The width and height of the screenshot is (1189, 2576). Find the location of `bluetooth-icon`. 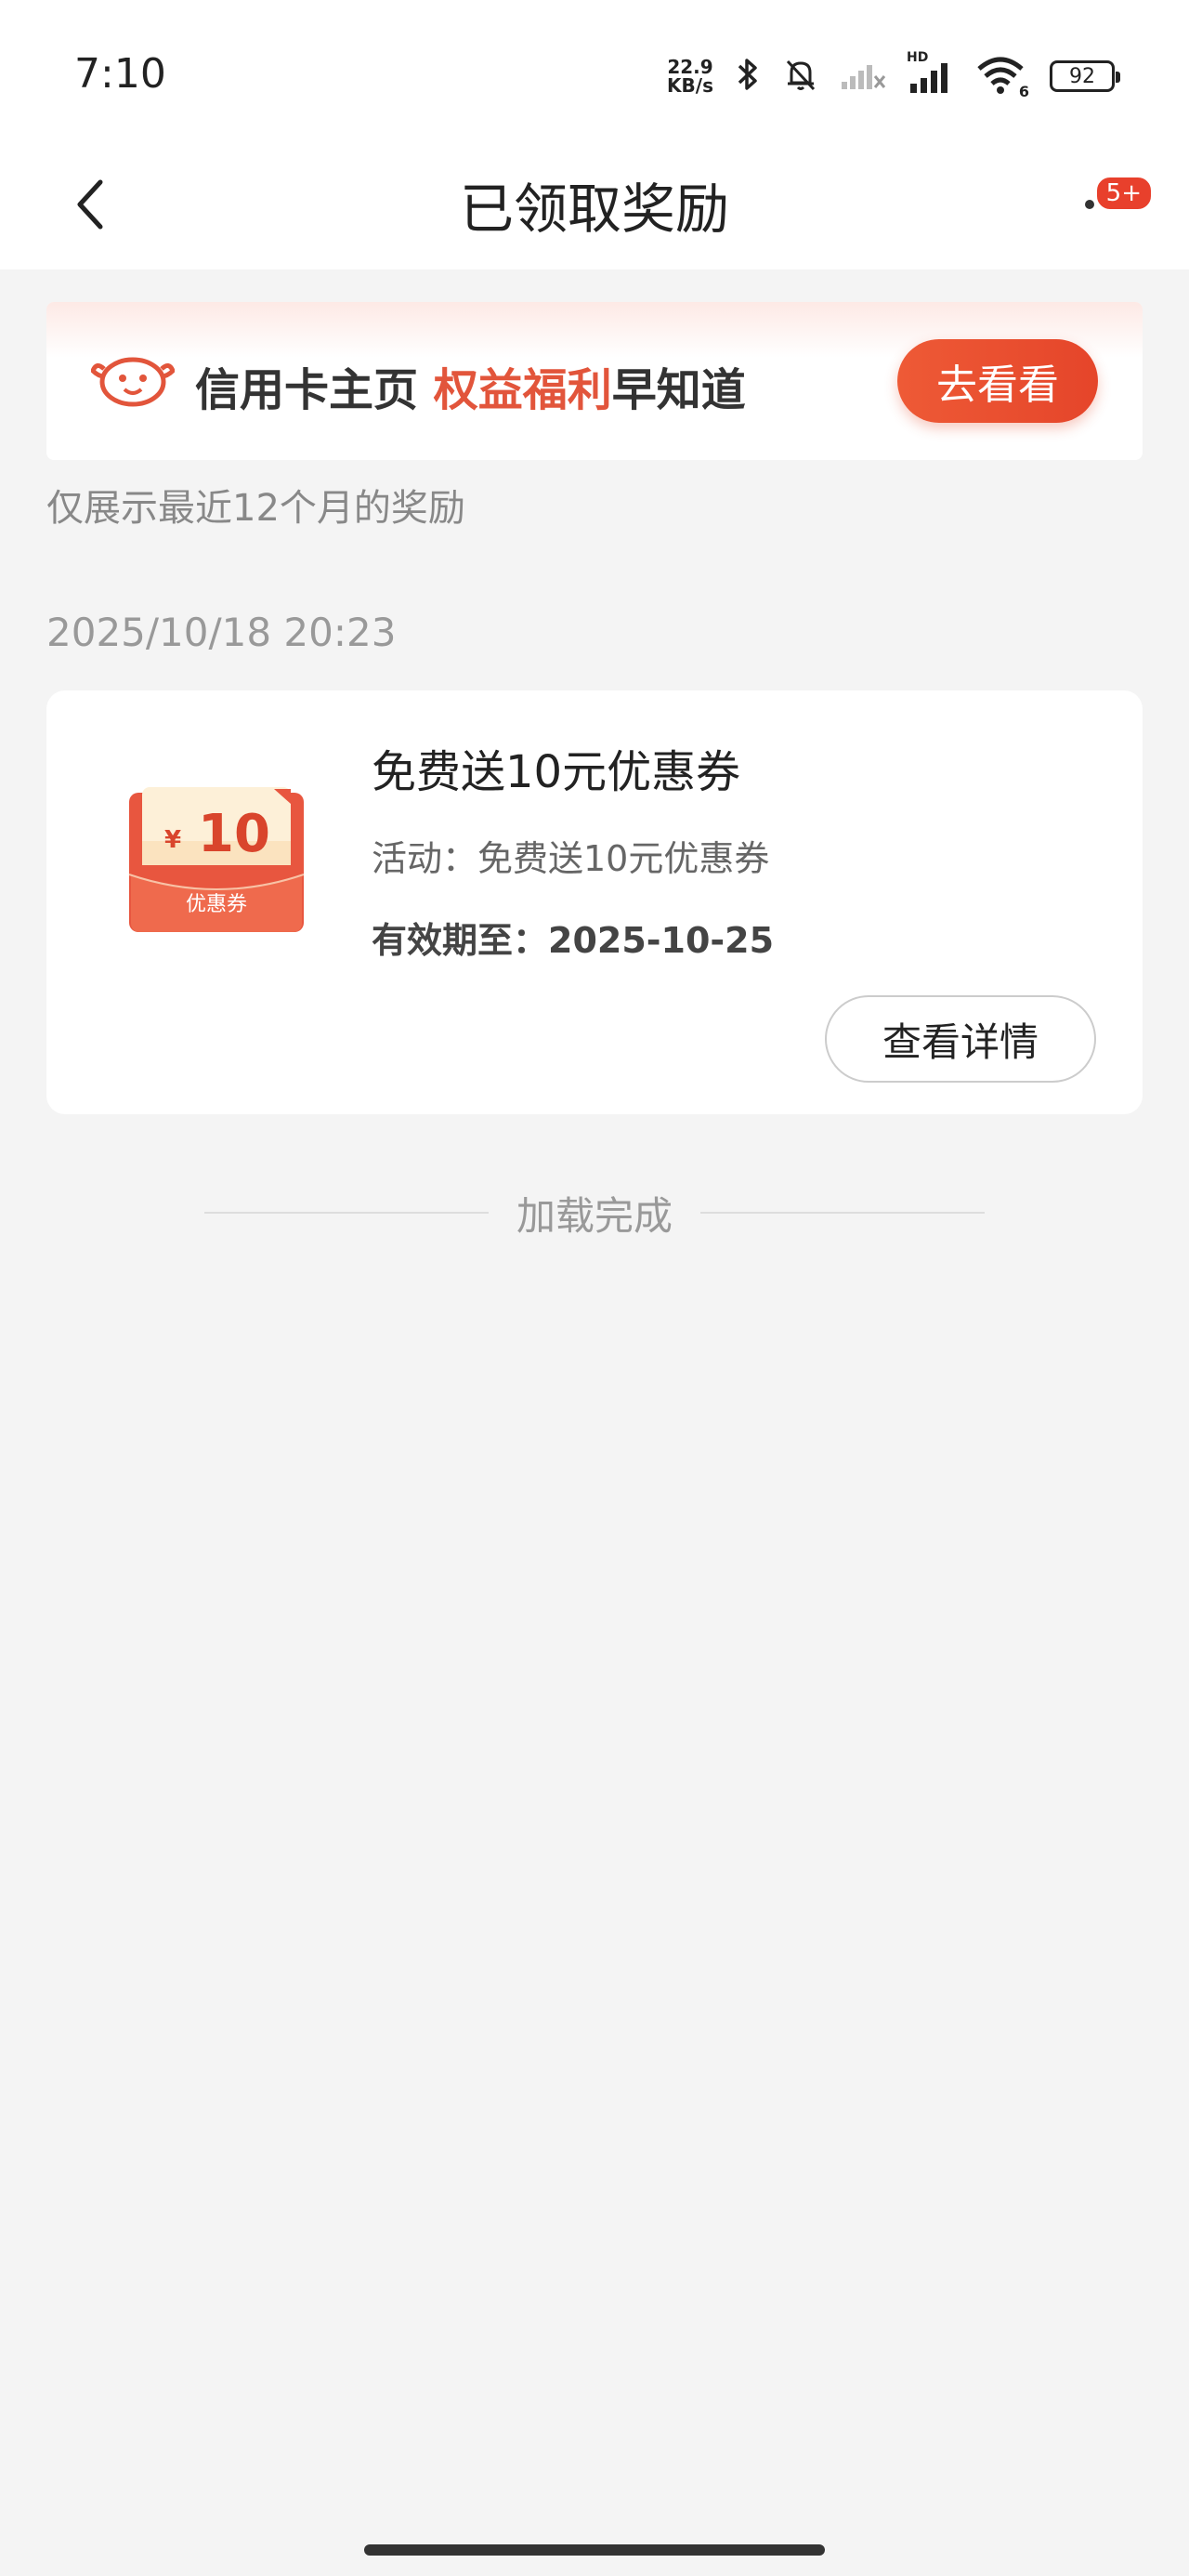

bluetooth-icon is located at coordinates (748, 76).